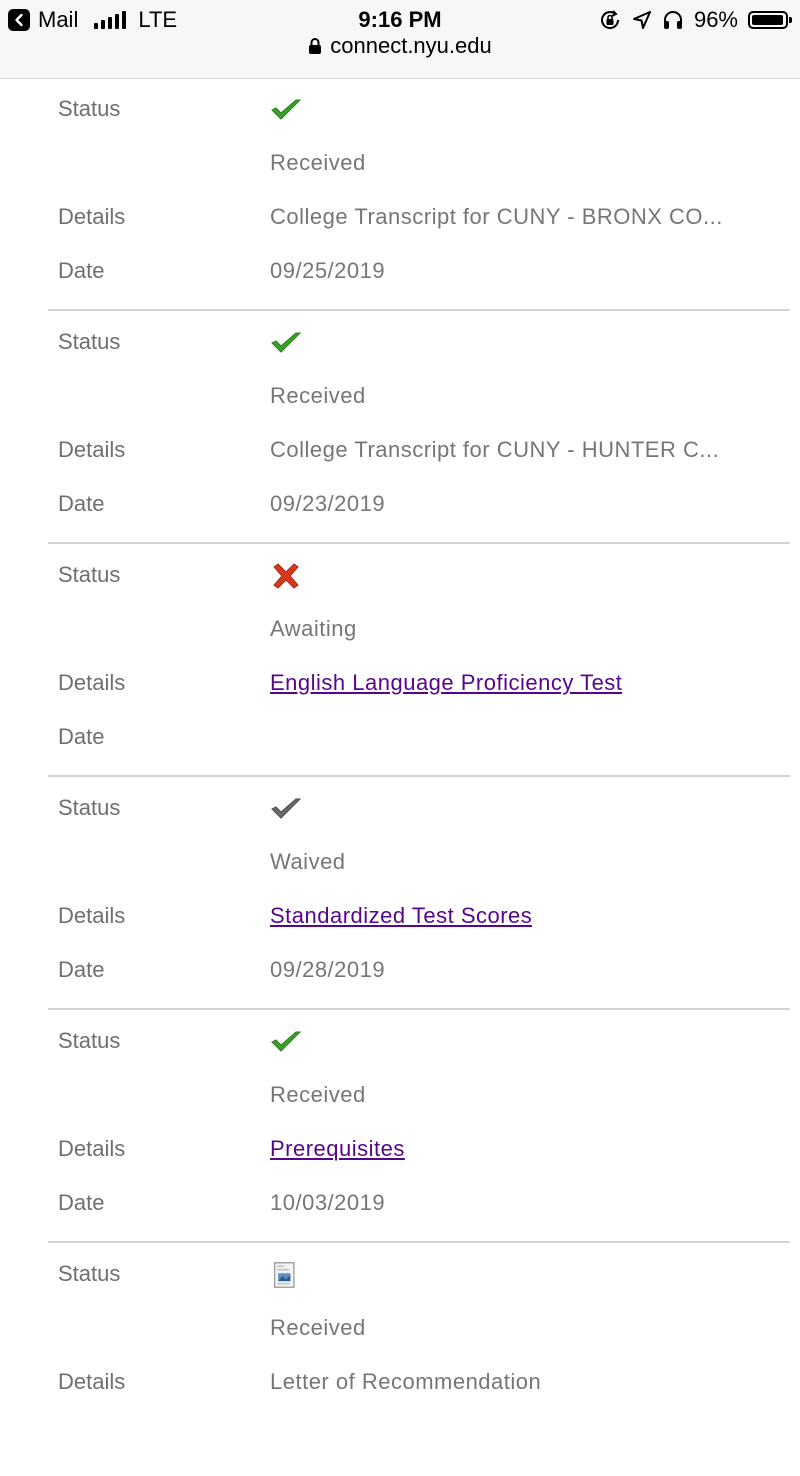 This screenshot has width=800, height=1476. Describe the element at coordinates (609, 19) in the screenshot. I see `rotation-lock-icon` at that location.